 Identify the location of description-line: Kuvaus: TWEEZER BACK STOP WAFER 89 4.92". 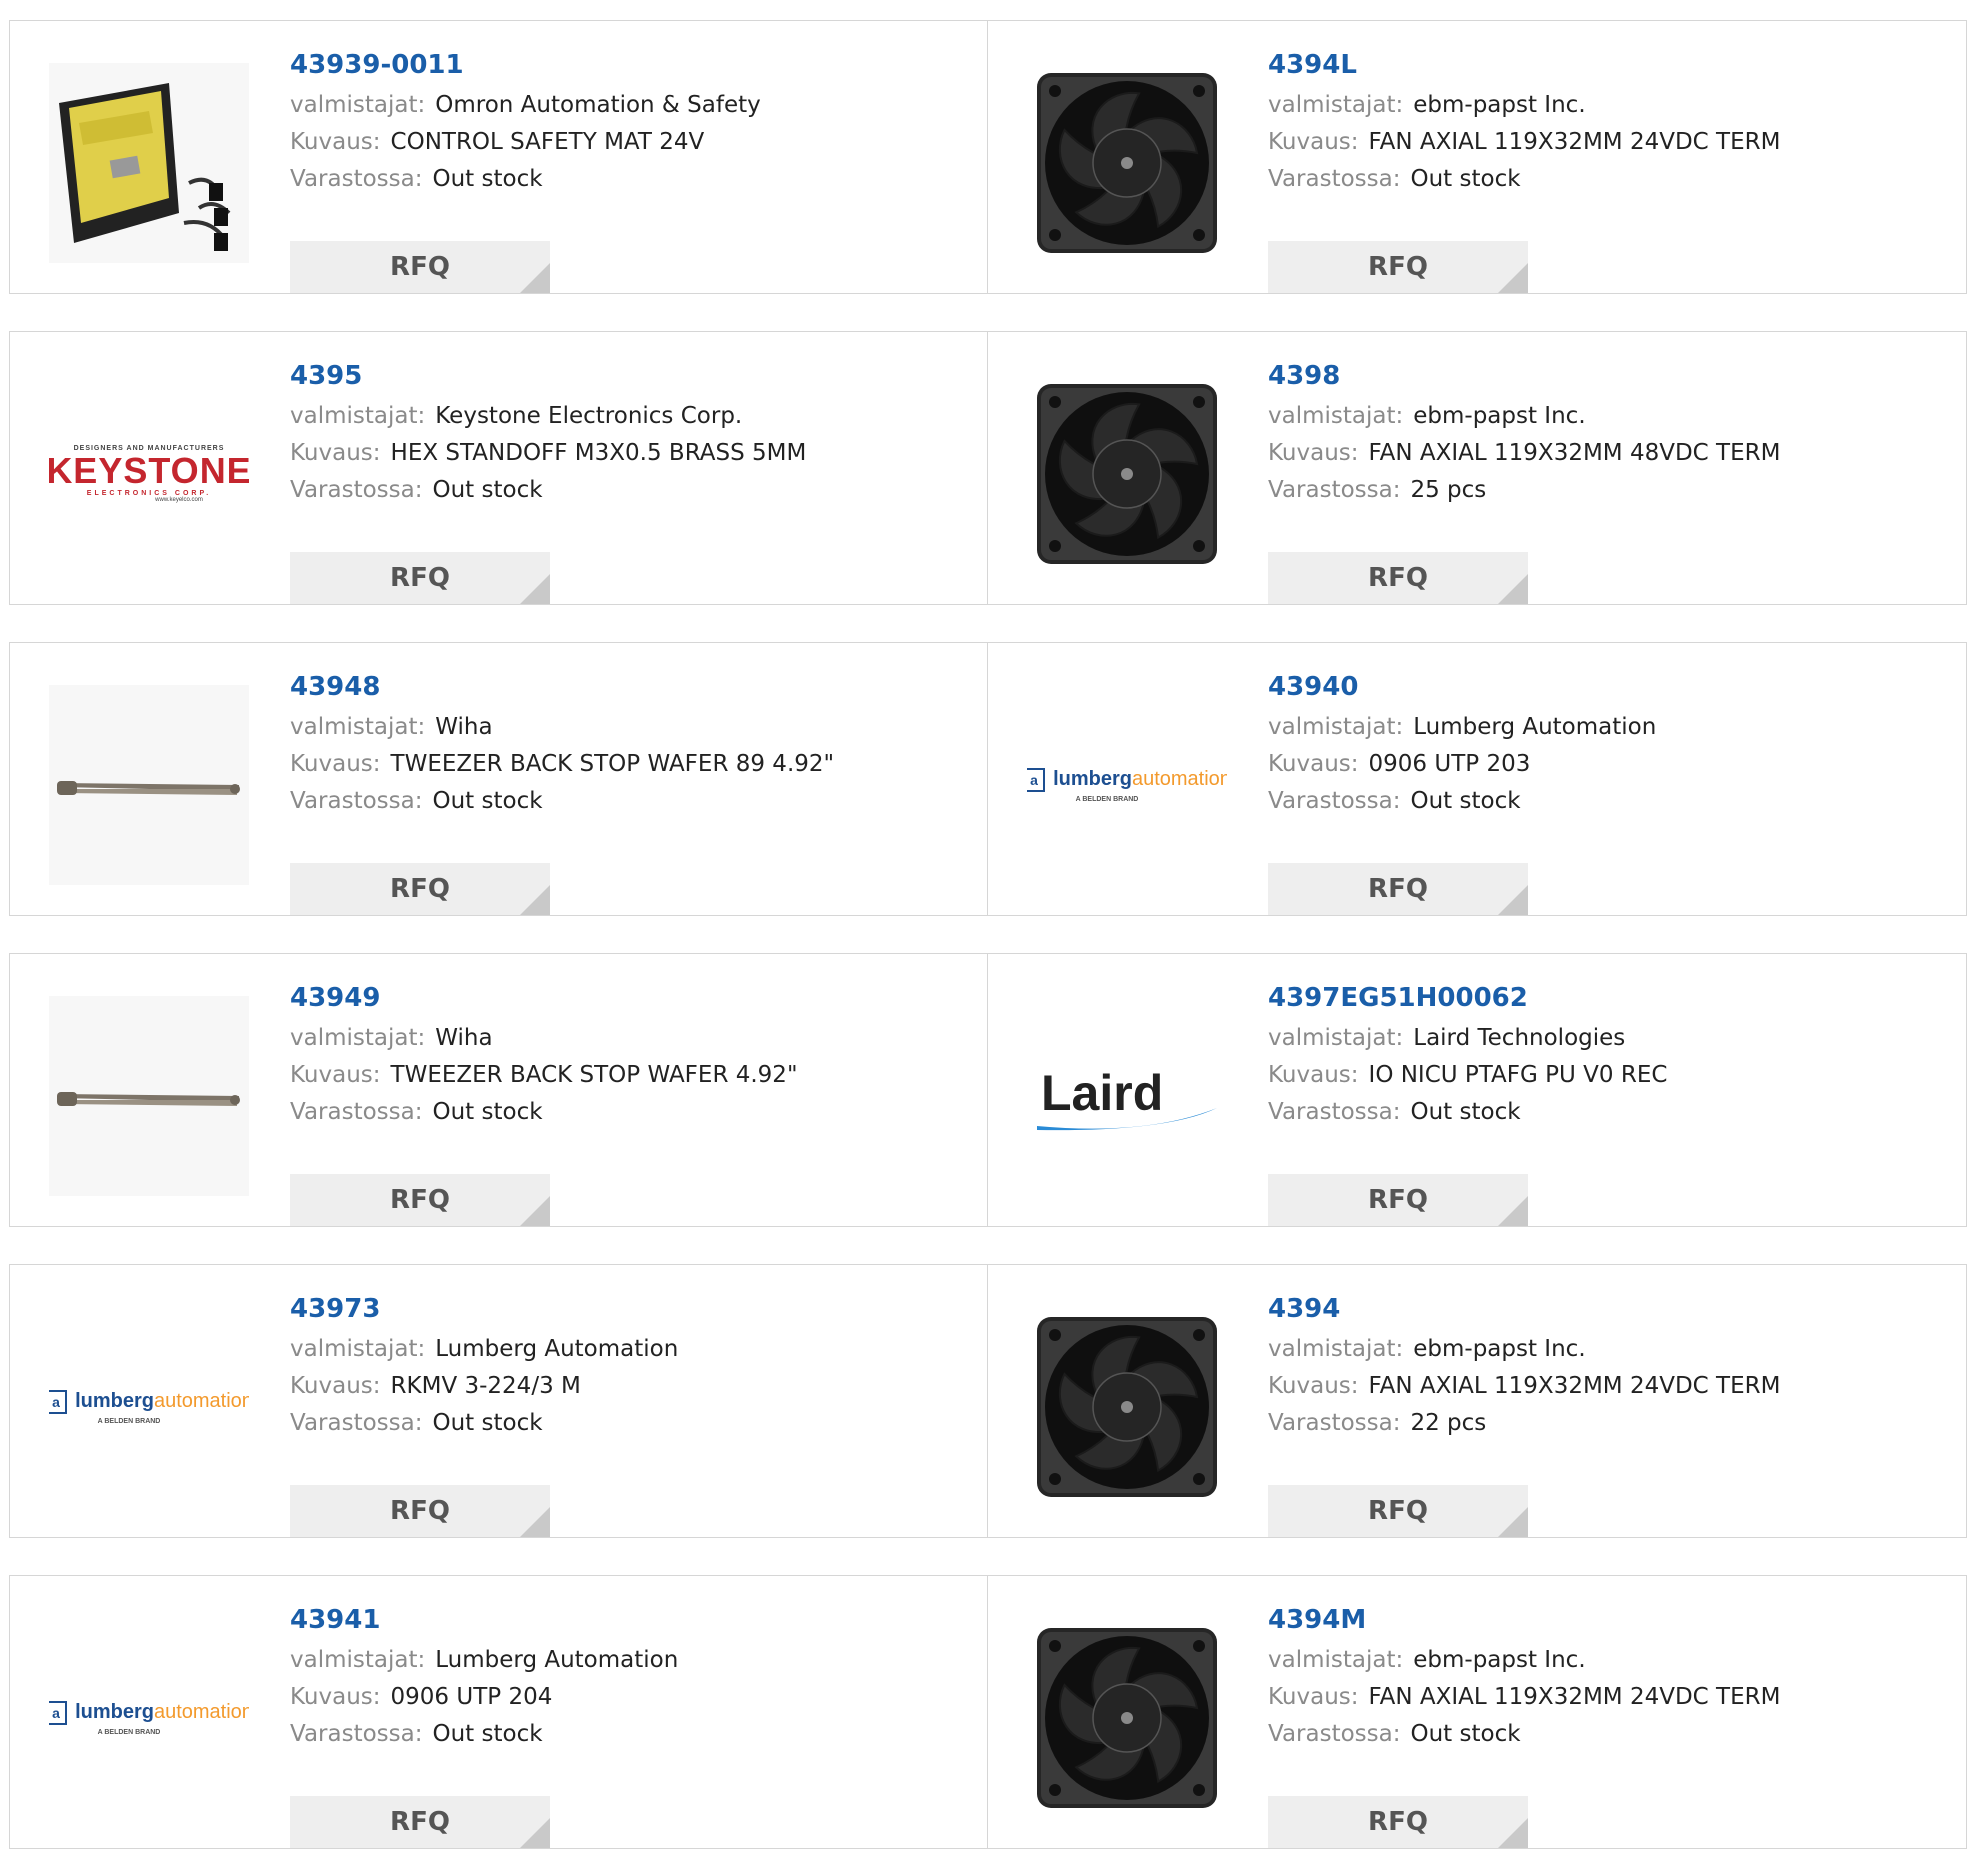
(562, 764).